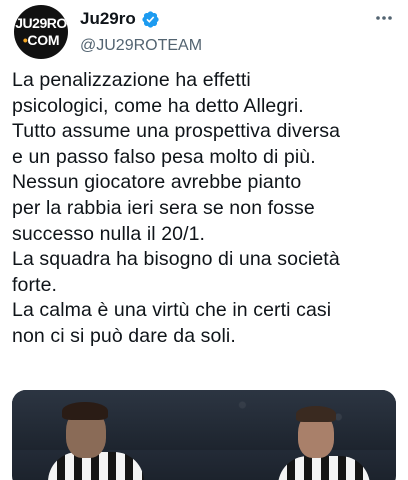  What do you see at coordinates (124, 335) in the screenshot?
I see `tweet-text-line: non ci si può dare da soli.` at bounding box center [124, 335].